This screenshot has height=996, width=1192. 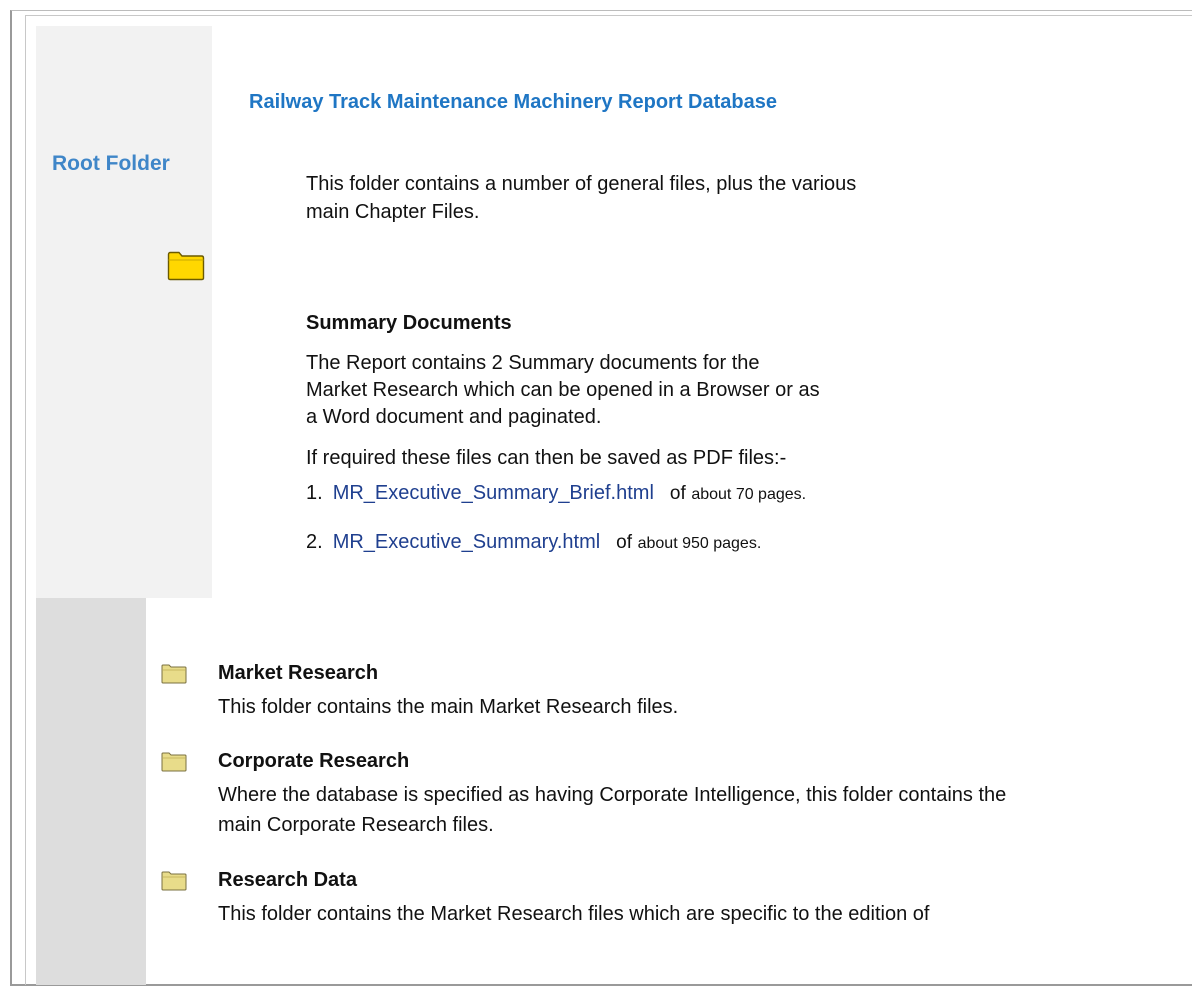 What do you see at coordinates (314, 761) in the screenshot?
I see `folder-title: Corporate Research` at bounding box center [314, 761].